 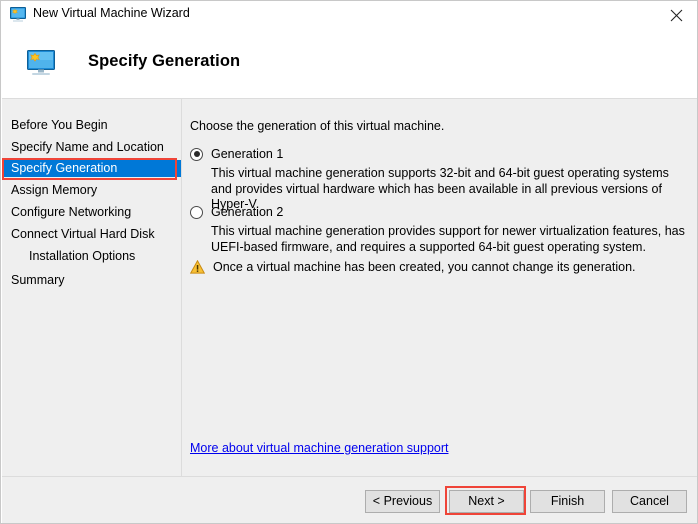 What do you see at coordinates (91, 147) in the screenshot?
I see `sidebar-item-specify-name-location: Specify Name and Location` at bounding box center [91, 147].